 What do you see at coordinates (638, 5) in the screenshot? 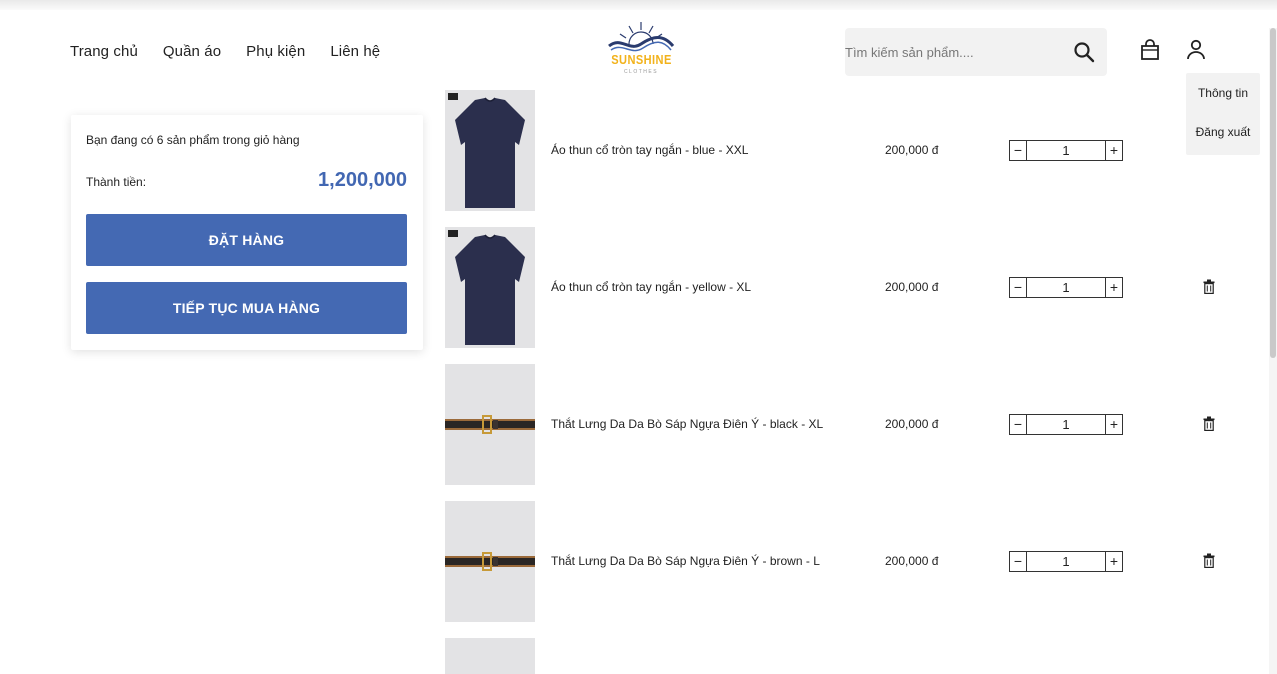
I see `top-shadow-bar` at bounding box center [638, 5].